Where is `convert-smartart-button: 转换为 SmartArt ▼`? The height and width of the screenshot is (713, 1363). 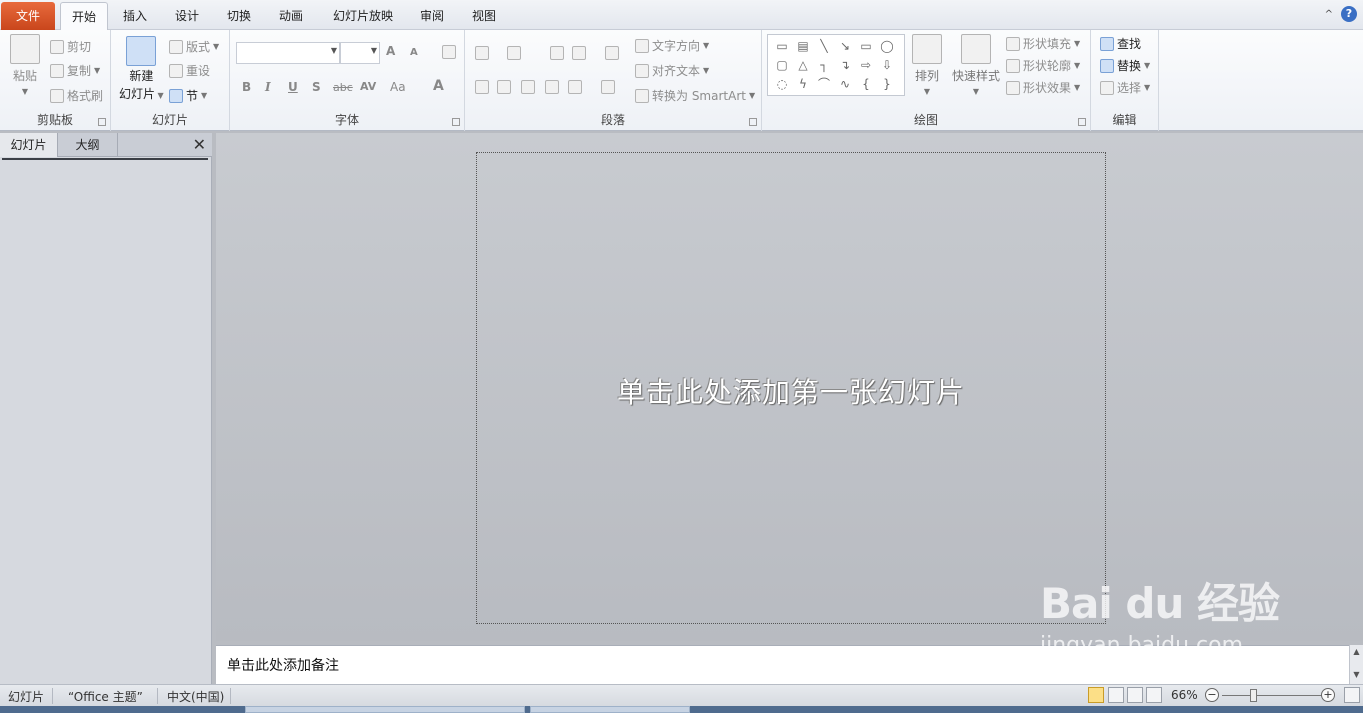 convert-smartart-button: 转换为 SmartArt ▼ is located at coordinates (695, 95).